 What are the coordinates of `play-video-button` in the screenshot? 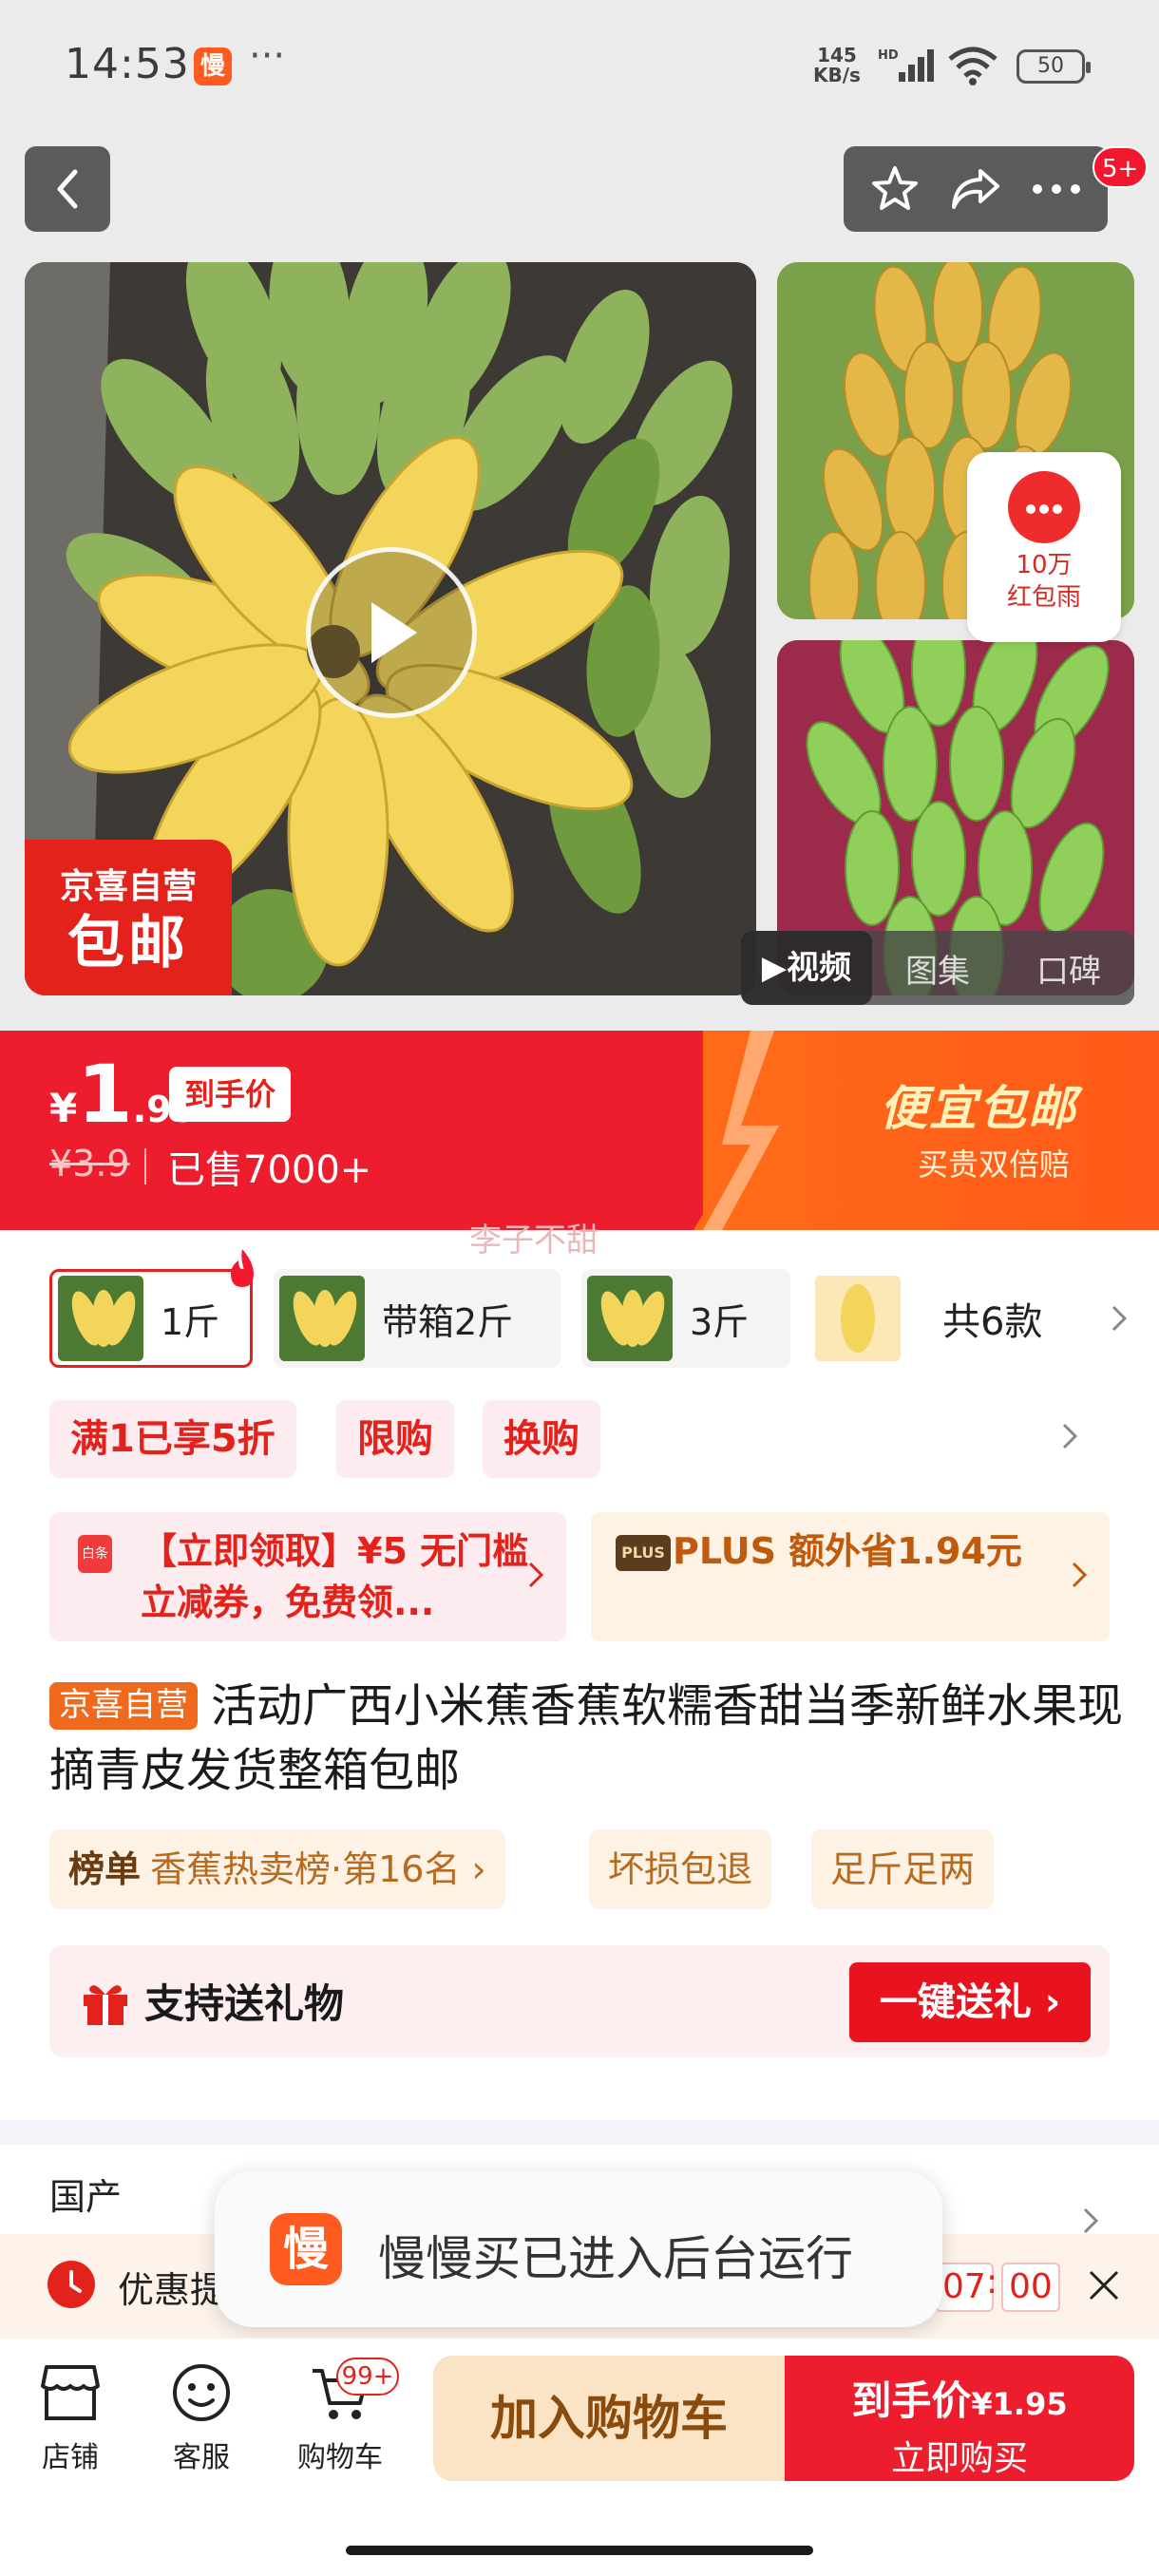 It's located at (391, 632).